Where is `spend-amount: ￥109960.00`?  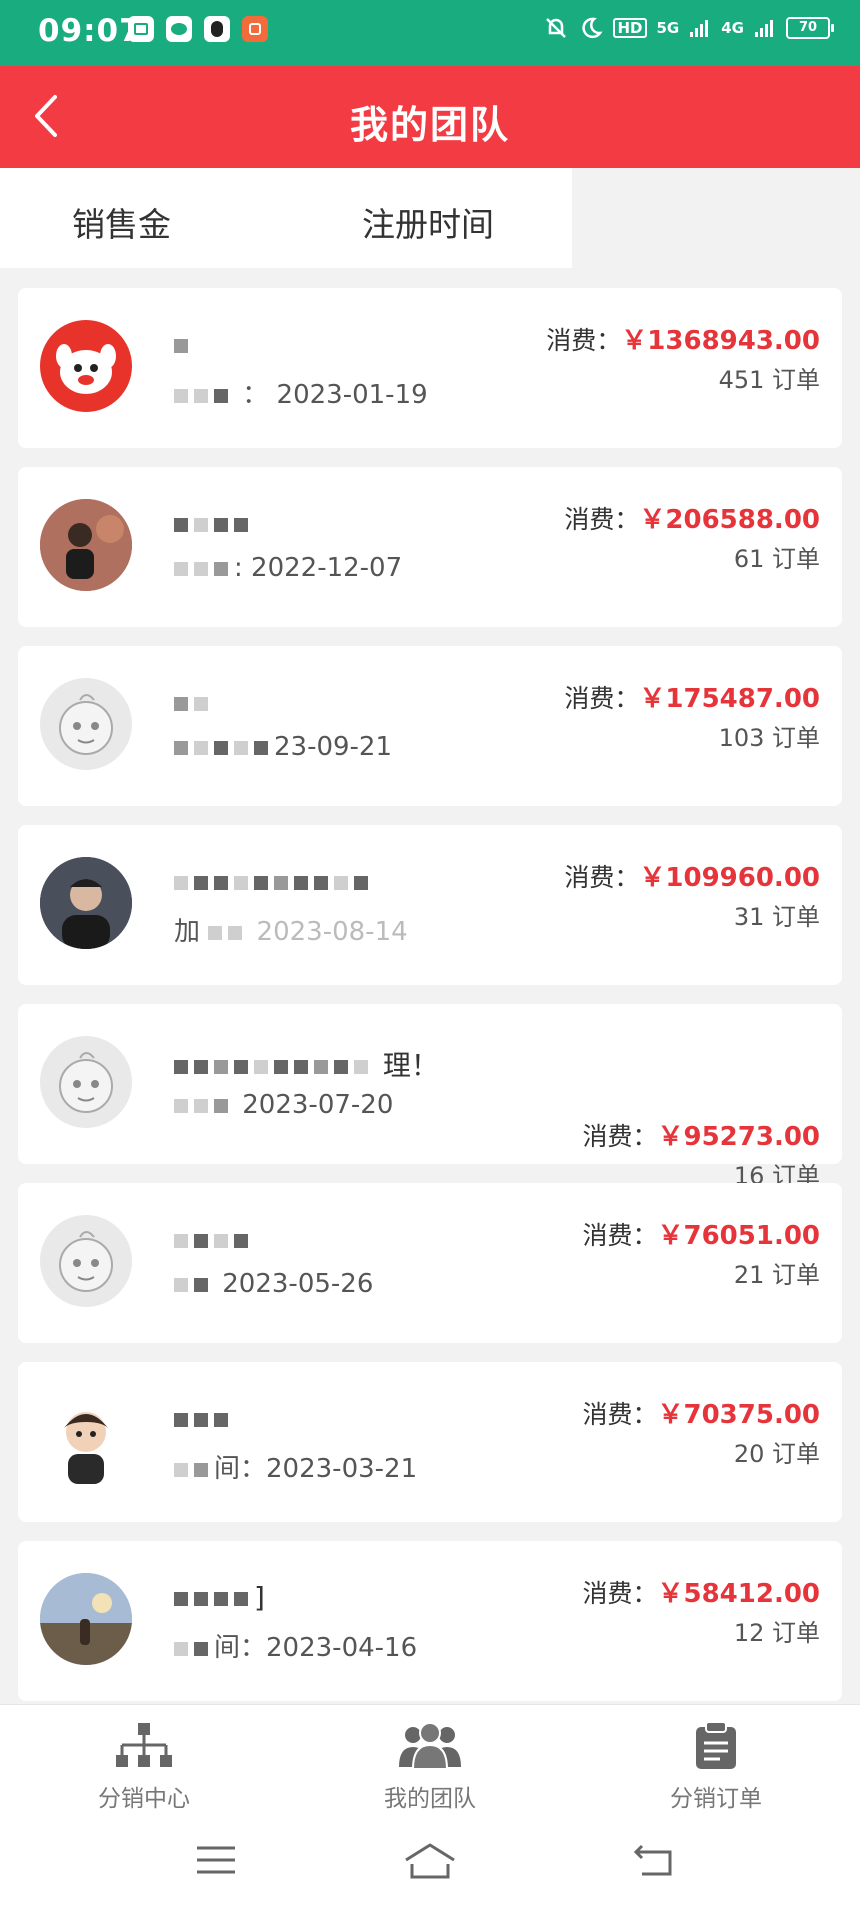 spend-amount: ￥109960.00 is located at coordinates (729, 878).